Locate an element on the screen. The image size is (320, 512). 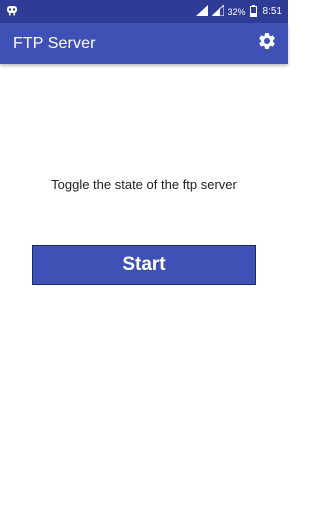
battery-icon is located at coordinates (253, 11).